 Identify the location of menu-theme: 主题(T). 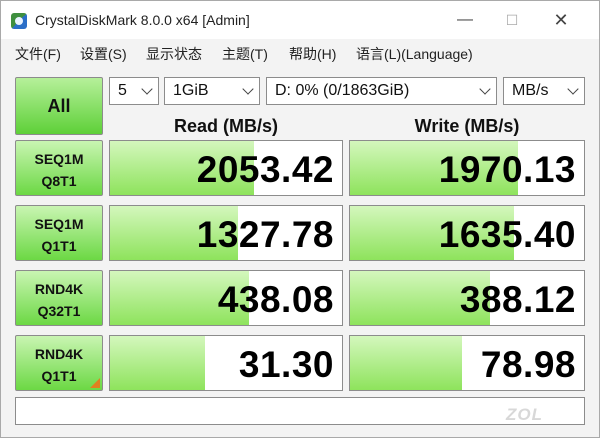
(245, 54).